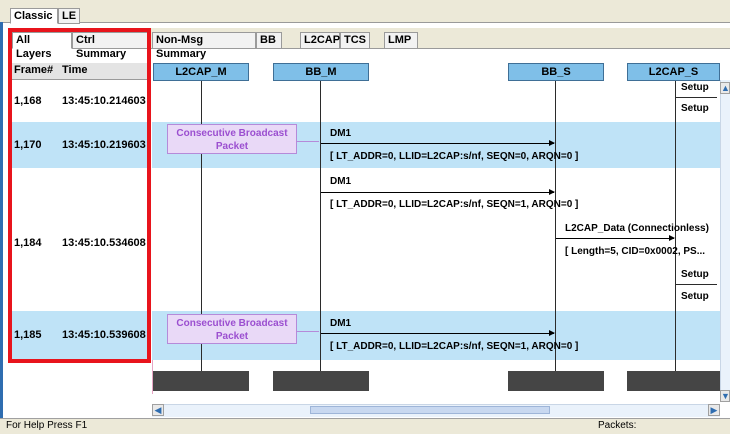 The width and height of the screenshot is (730, 434). I want to click on tab-non-msg-summary: Non-Msg Summary, so click(204, 46).